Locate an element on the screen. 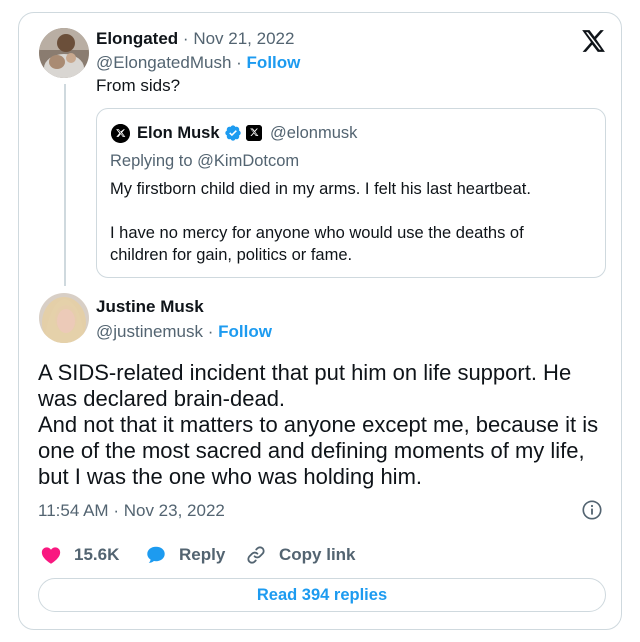  parent-tweet-handle-row: @ElongatedMush · Follow is located at coordinates (198, 63).